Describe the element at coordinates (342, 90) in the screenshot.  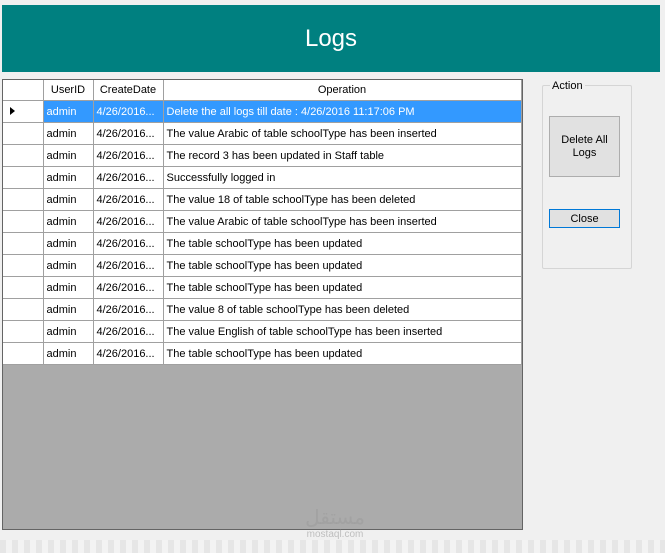
I see `column-header-operation: Operation` at that location.